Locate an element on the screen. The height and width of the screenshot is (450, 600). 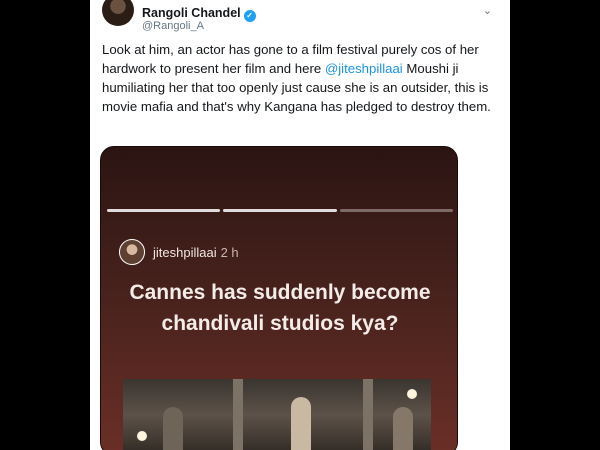
verified-badge-icon: ✓ is located at coordinates (249, 16).